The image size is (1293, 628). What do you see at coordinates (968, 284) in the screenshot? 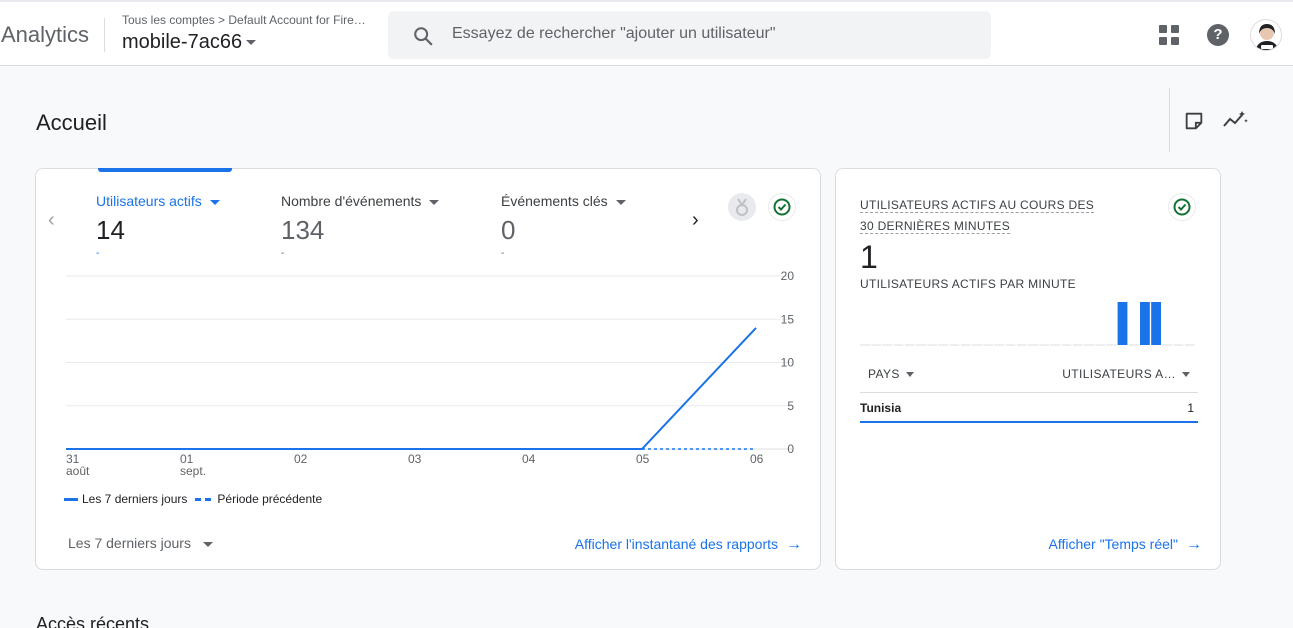
I see `per-minute-label: UTILISATEURS ACTIFS PAR MINUTE` at bounding box center [968, 284].